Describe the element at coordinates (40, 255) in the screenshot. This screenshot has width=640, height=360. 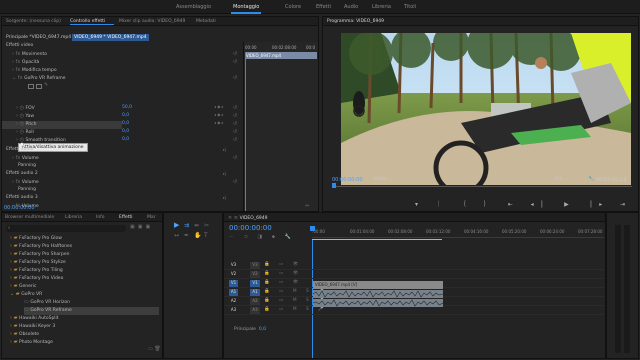
I see `effects-tree-item: › ▰ FxFactory Pro Sharpen` at that location.